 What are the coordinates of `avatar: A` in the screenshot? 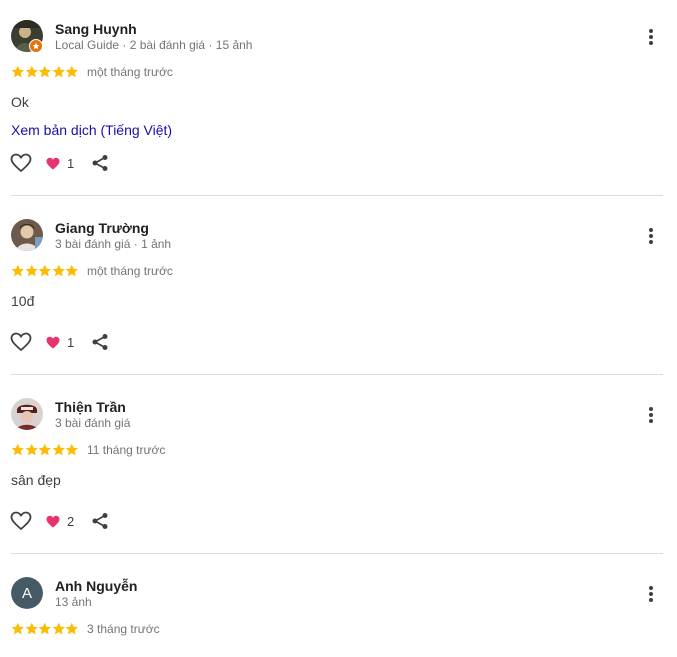 It's located at (27, 593).